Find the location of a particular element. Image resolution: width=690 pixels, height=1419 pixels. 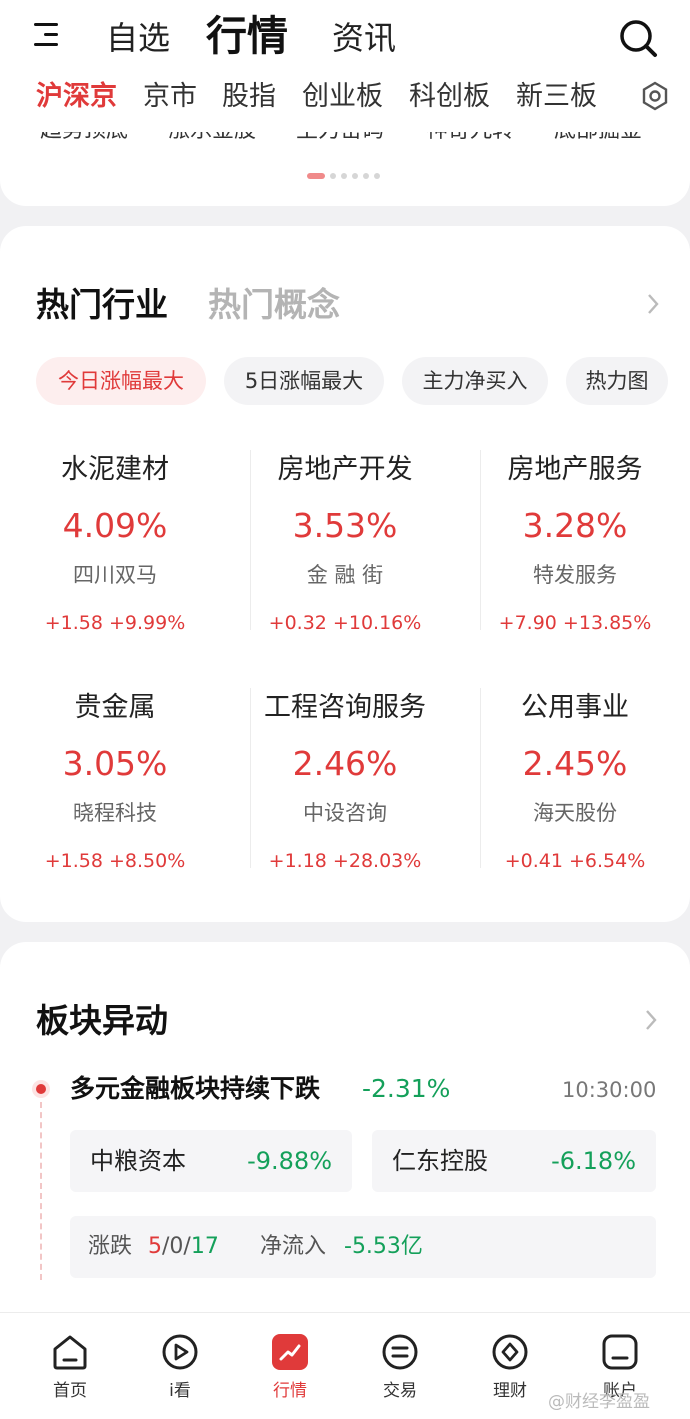

stock-name: 仁东控股 is located at coordinates (440, 1161).